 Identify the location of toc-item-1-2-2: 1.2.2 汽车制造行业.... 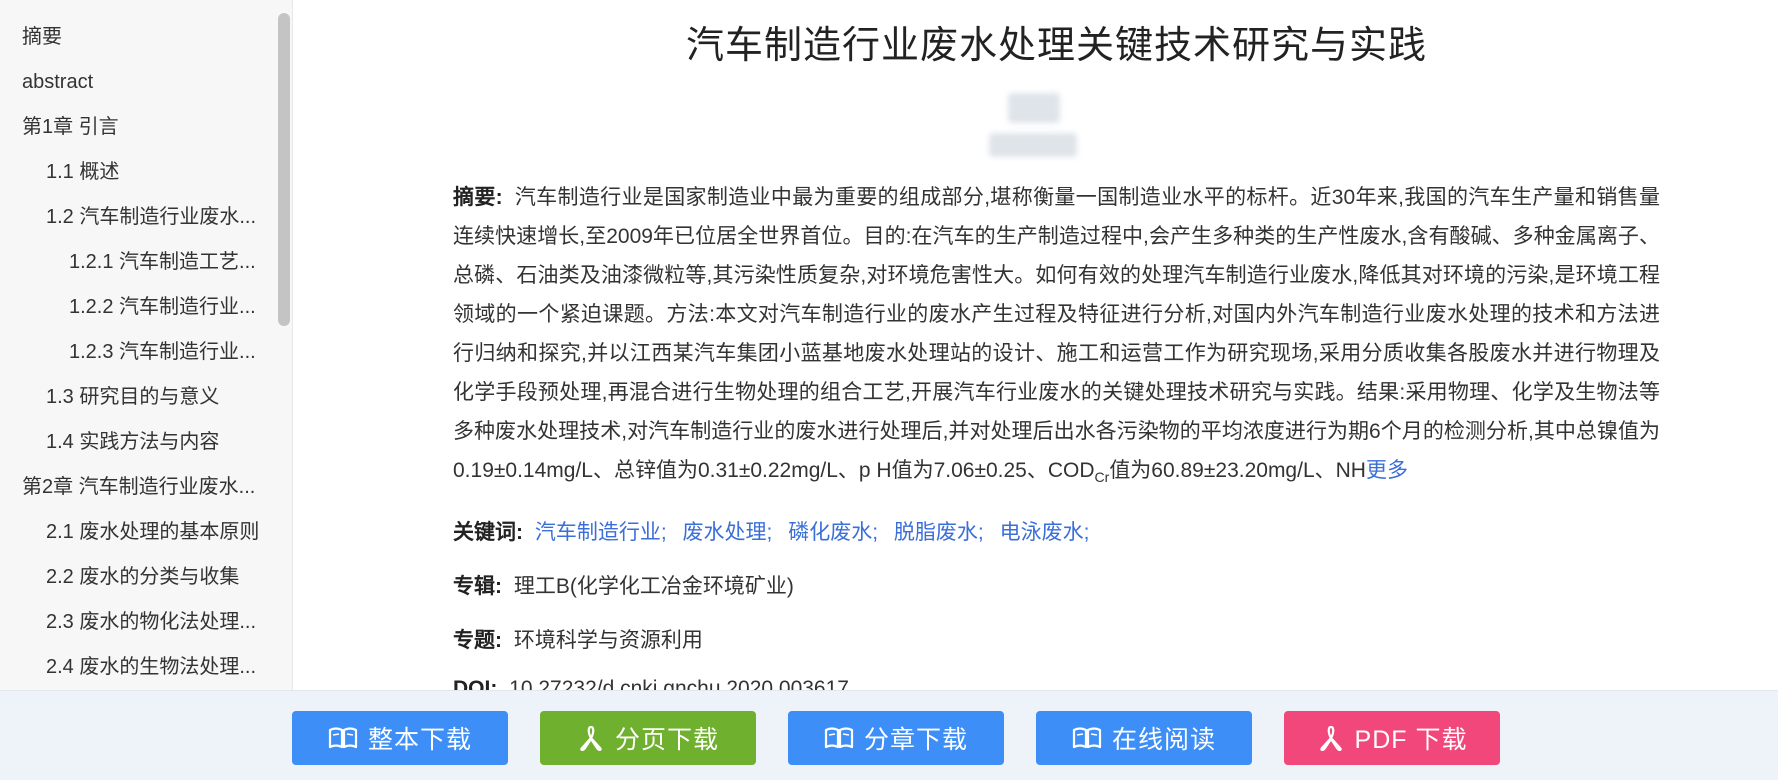
(136, 307).